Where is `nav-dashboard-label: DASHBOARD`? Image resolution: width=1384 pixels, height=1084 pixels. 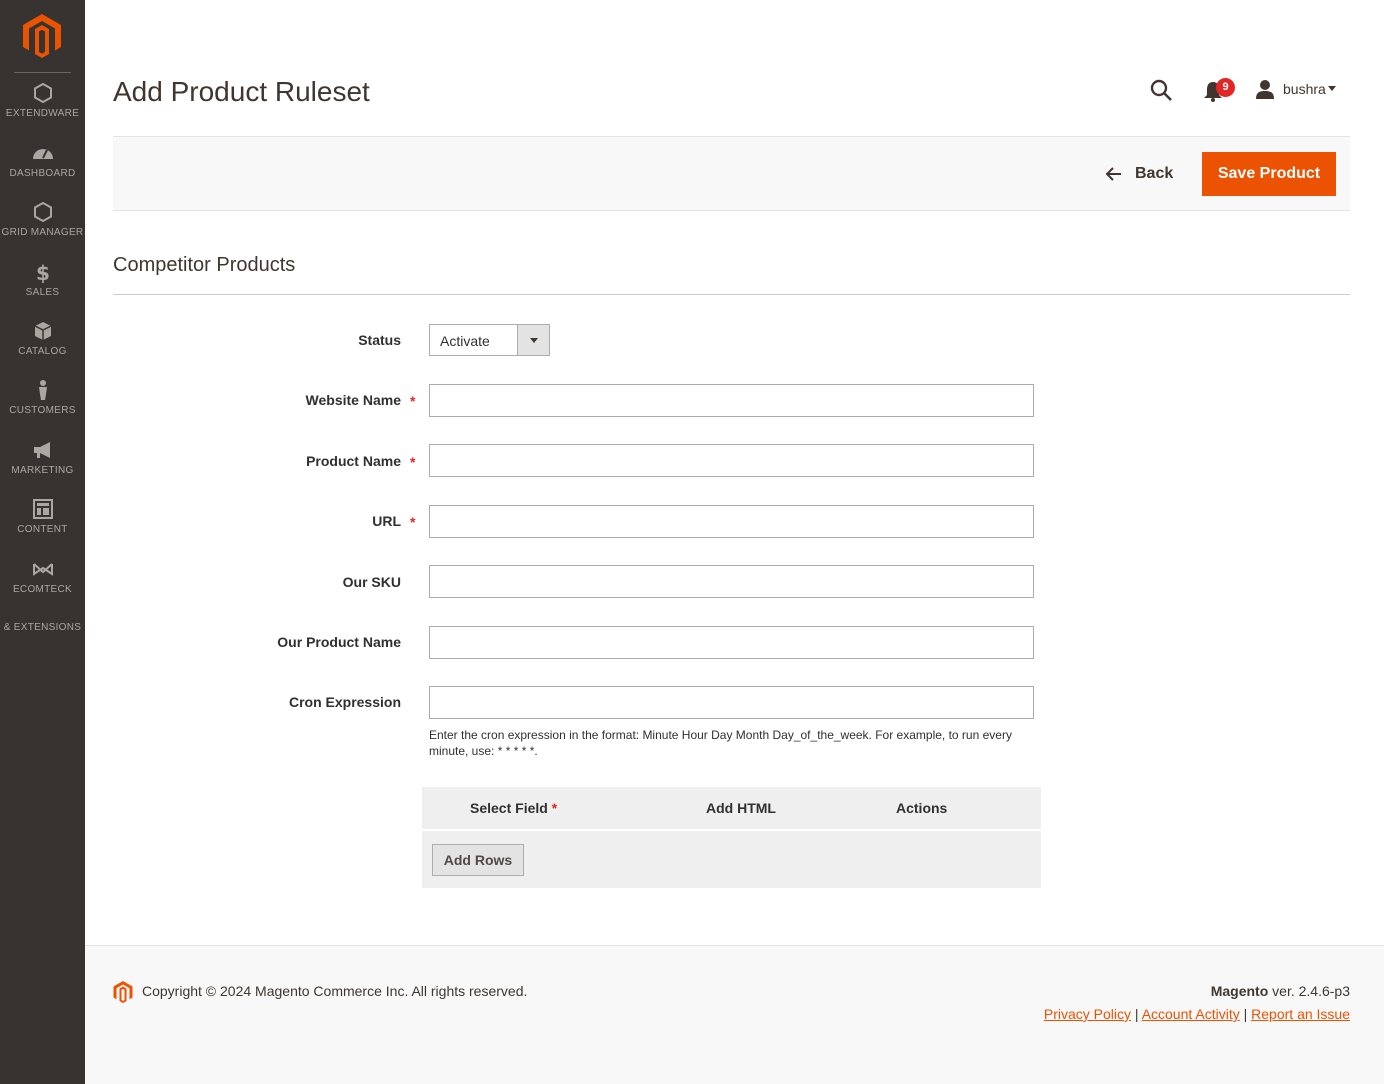
nav-dashboard-label: DASHBOARD is located at coordinates (42, 173).